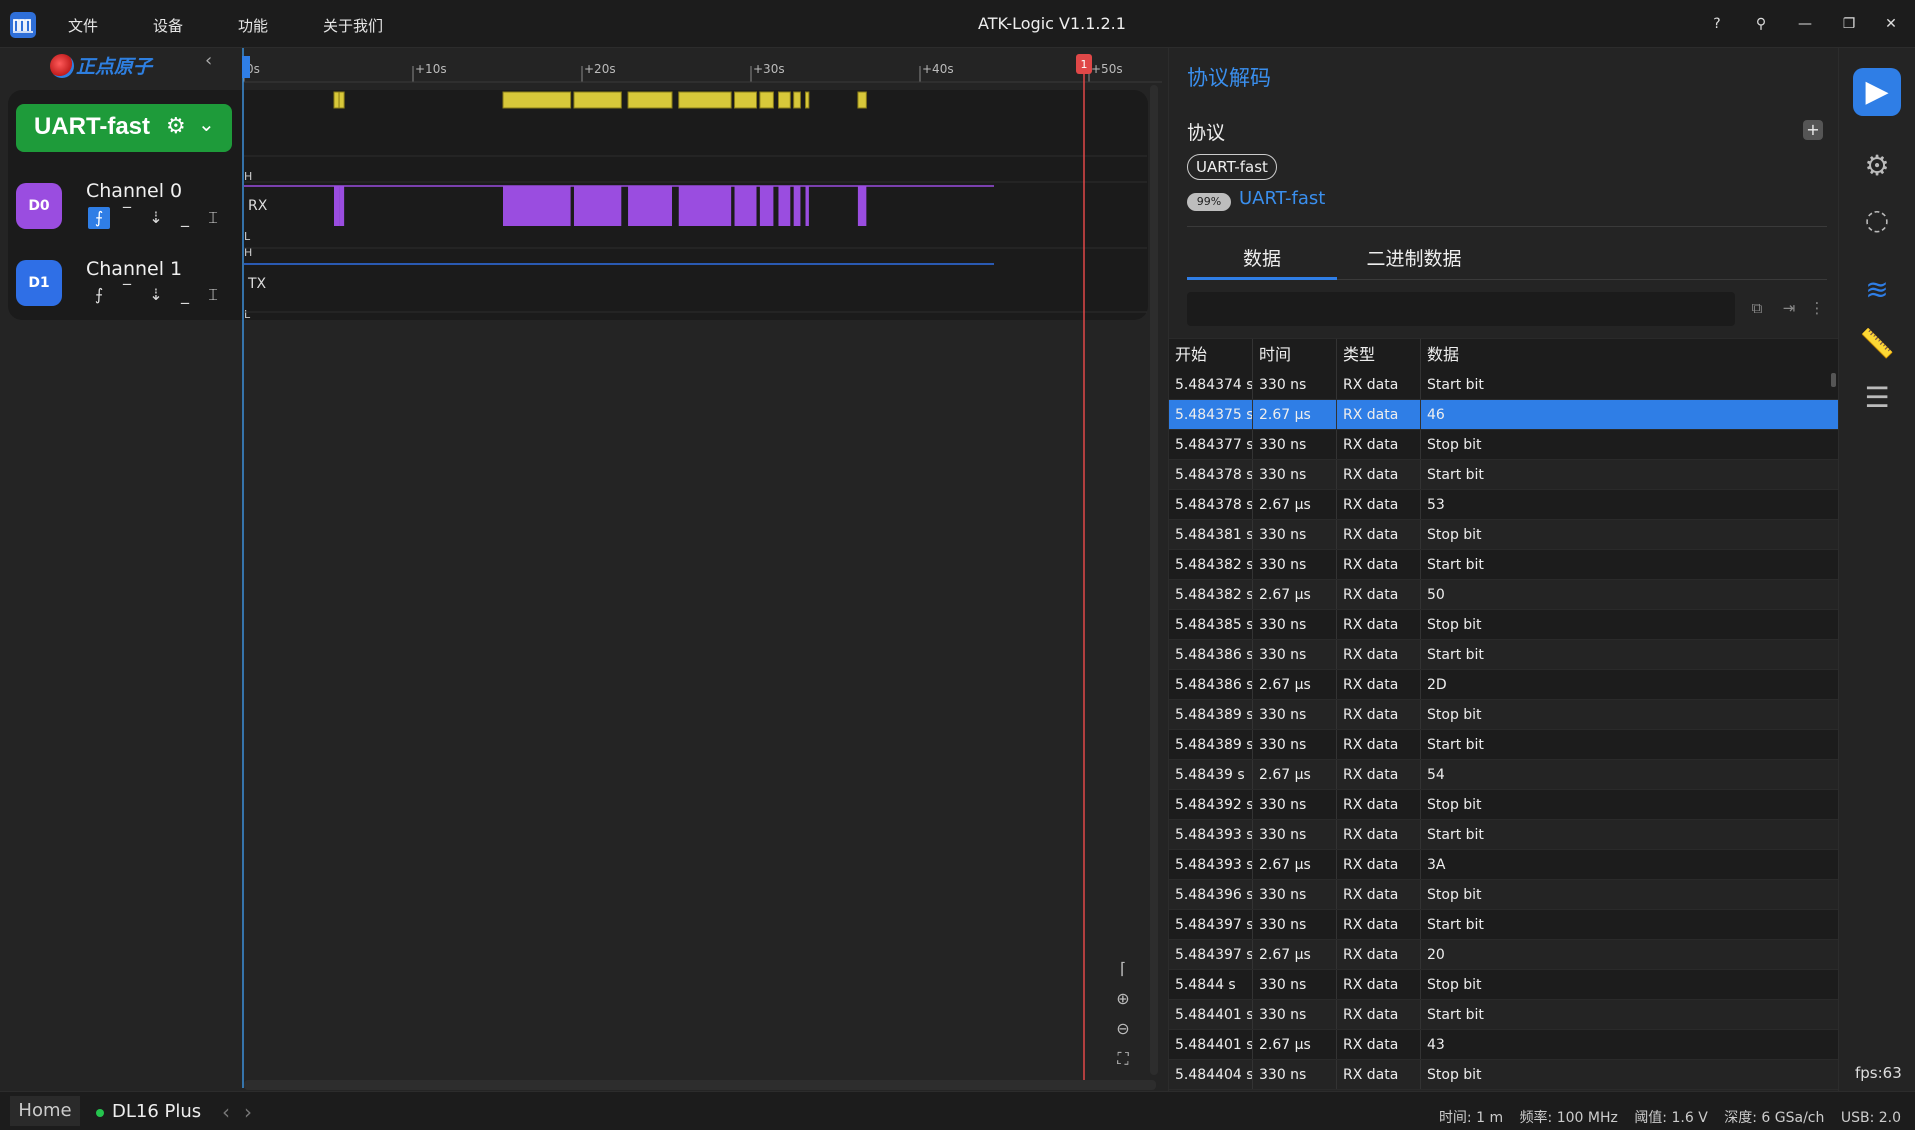 This screenshot has height=1130, width=1915. Describe the element at coordinates (1877, 398) in the screenshot. I see `search-list-icon: ☰` at that location.